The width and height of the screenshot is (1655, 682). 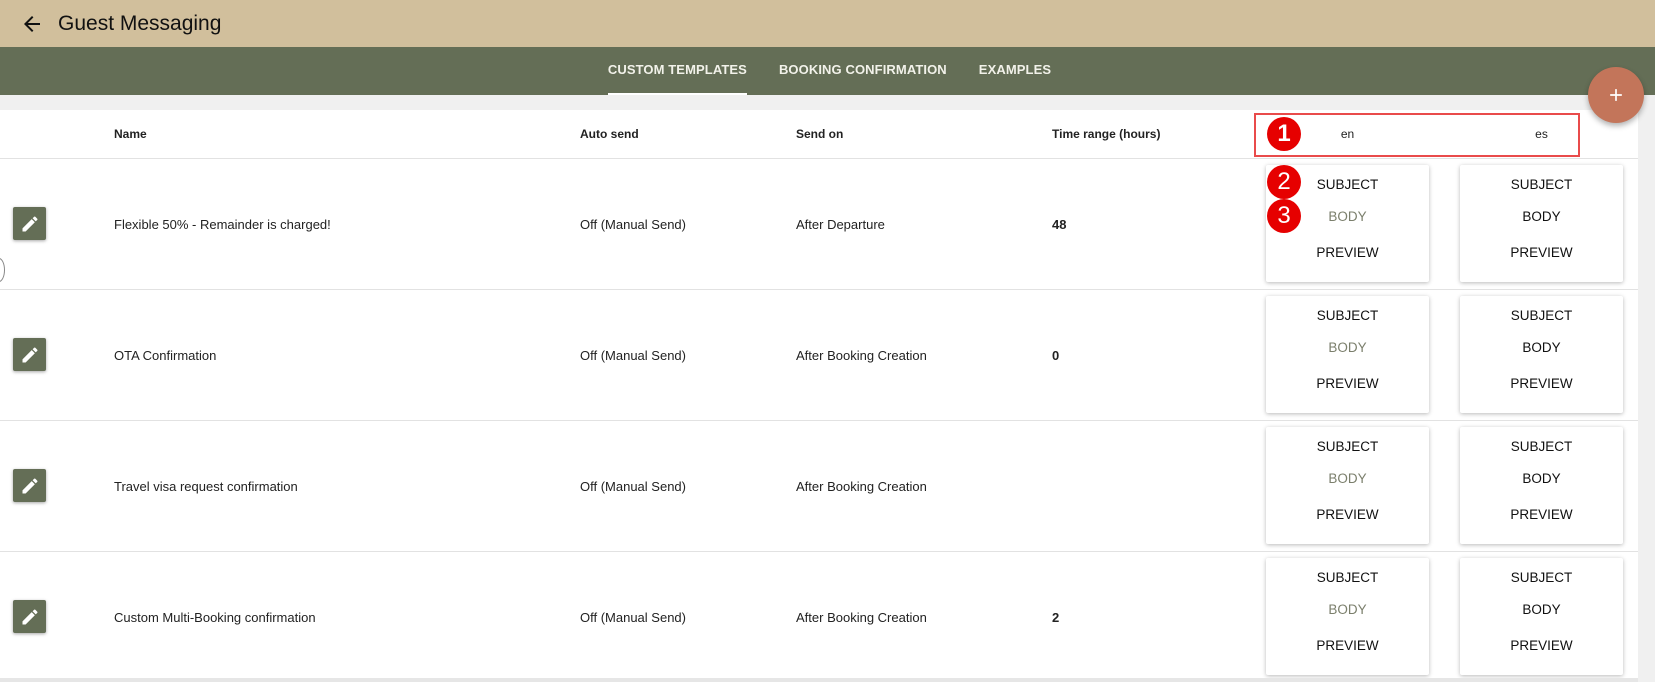 I want to click on header-name: Name, so click(x=130, y=134).